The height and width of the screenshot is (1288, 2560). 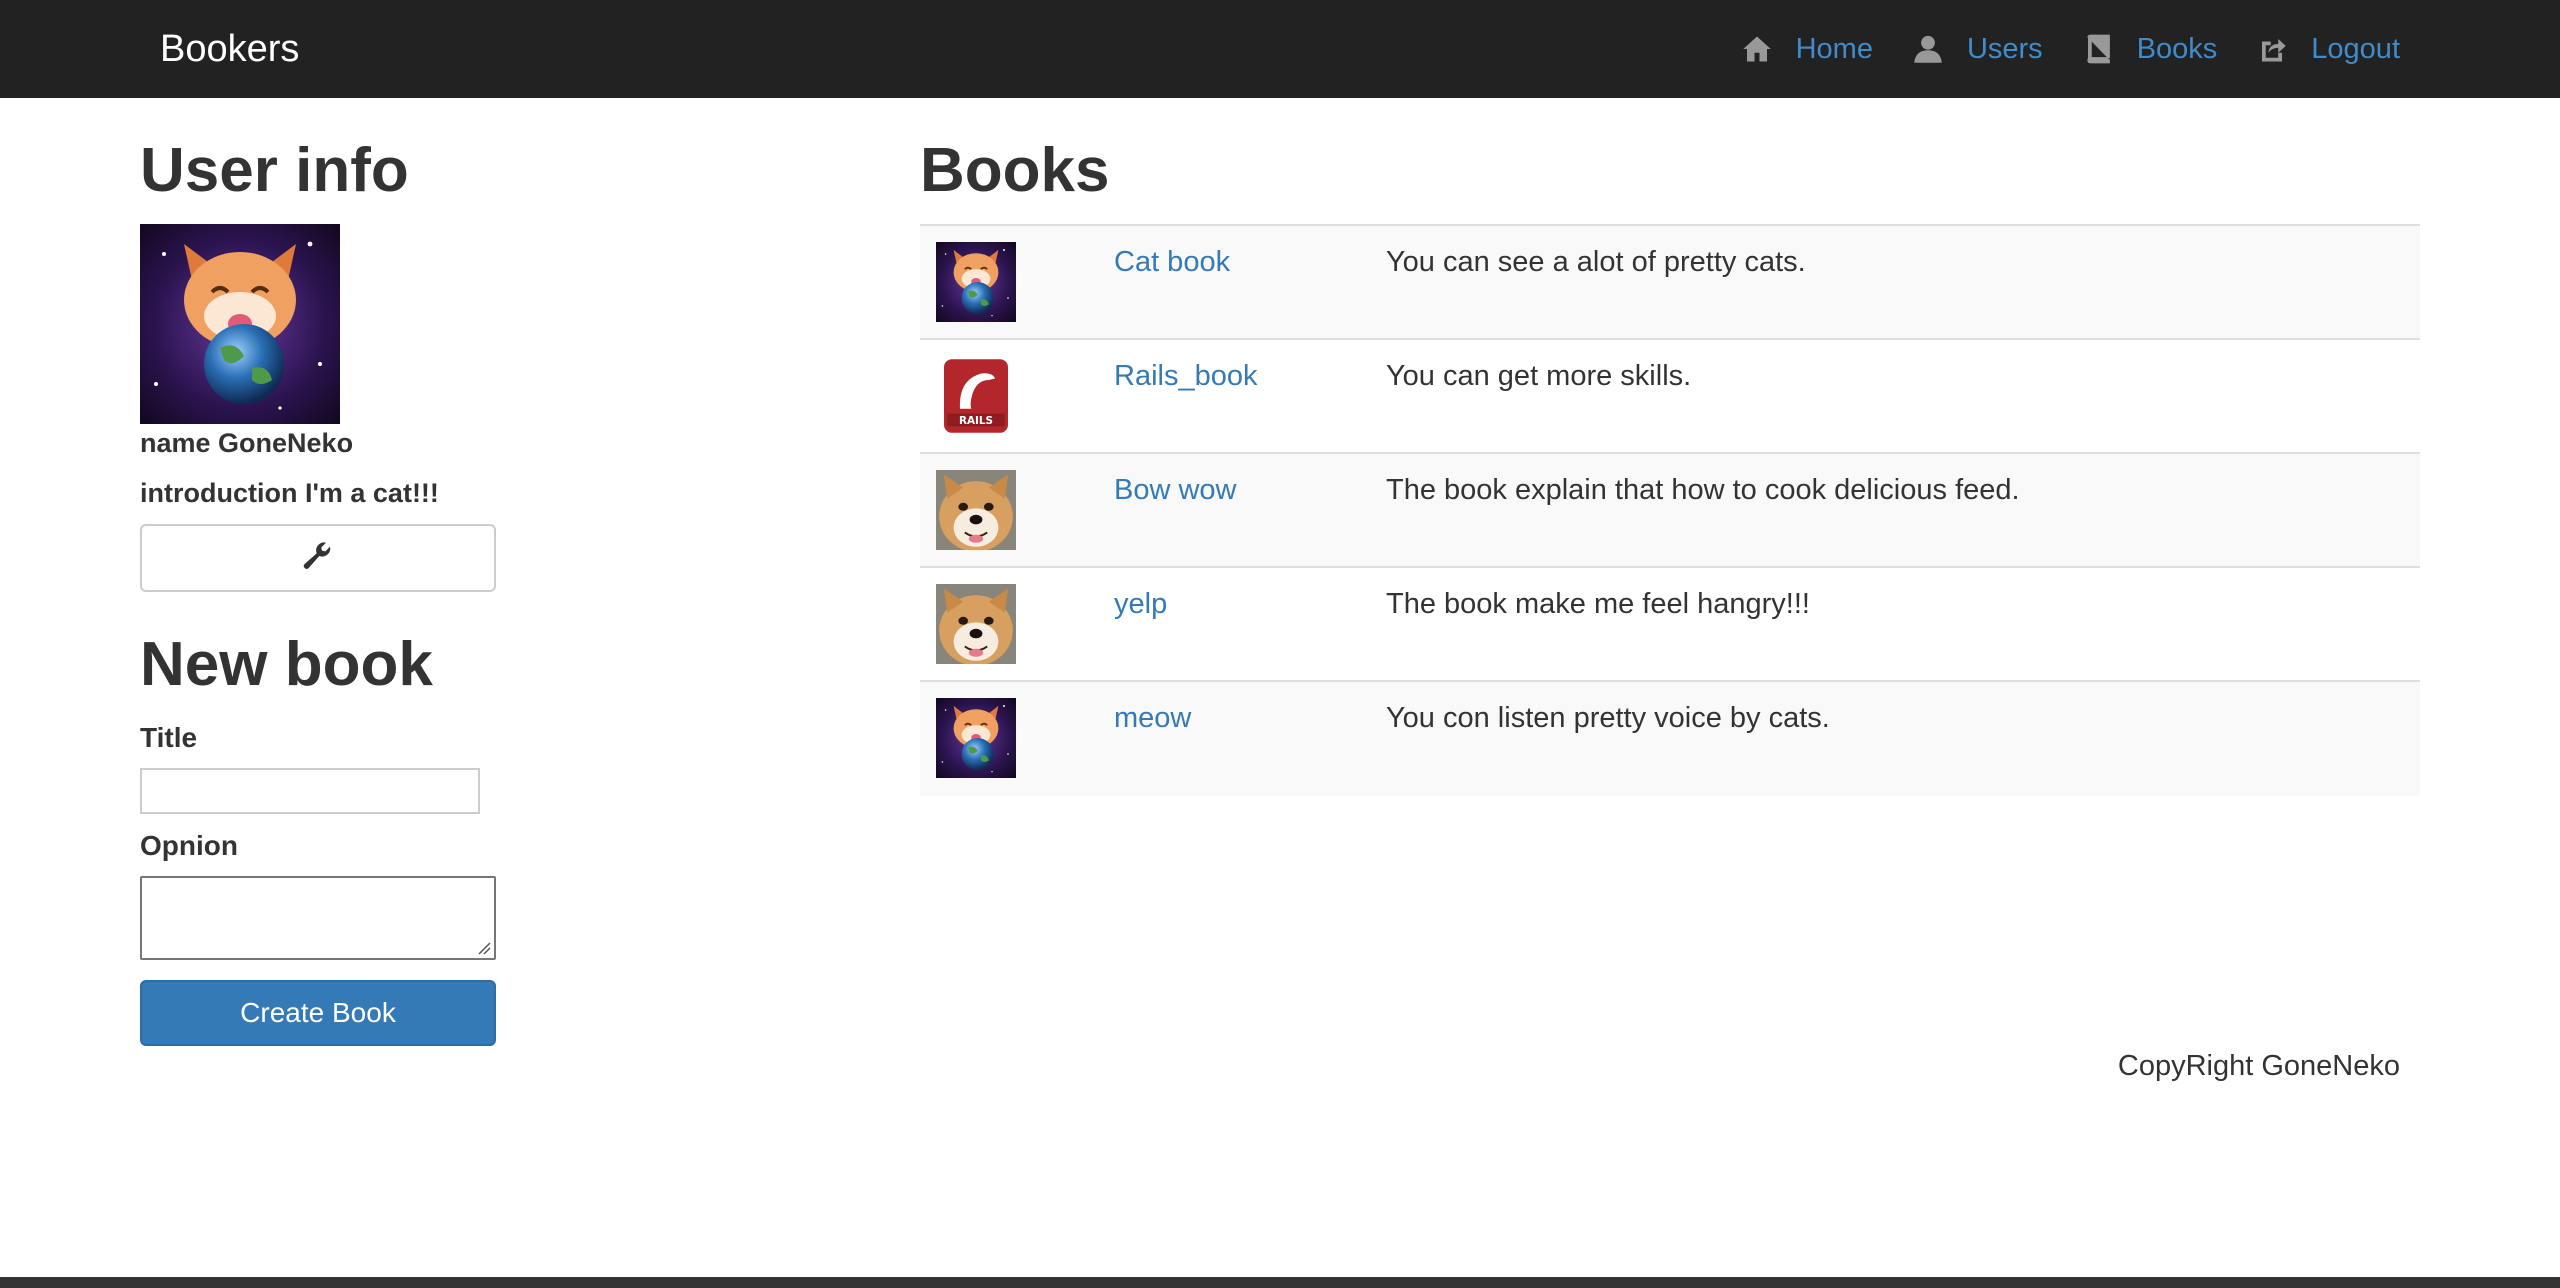 I want to click on create-book-button: Create Book, so click(x=318, y=1013).